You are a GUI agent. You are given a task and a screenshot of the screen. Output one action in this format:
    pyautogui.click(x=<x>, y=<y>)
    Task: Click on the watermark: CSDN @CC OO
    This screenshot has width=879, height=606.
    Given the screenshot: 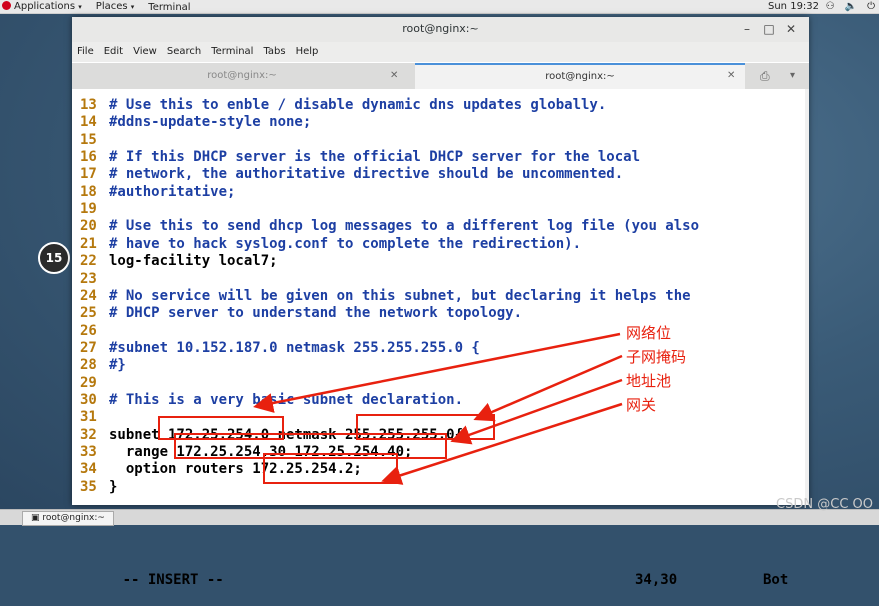 What is the action you would take?
    pyautogui.click(x=824, y=504)
    